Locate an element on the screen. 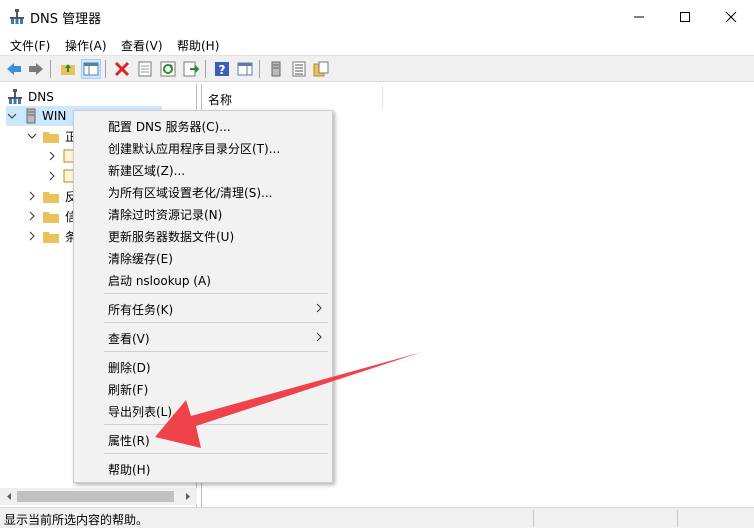  status-text: 显示当前所选内容的帮助。 is located at coordinates (76, 520).